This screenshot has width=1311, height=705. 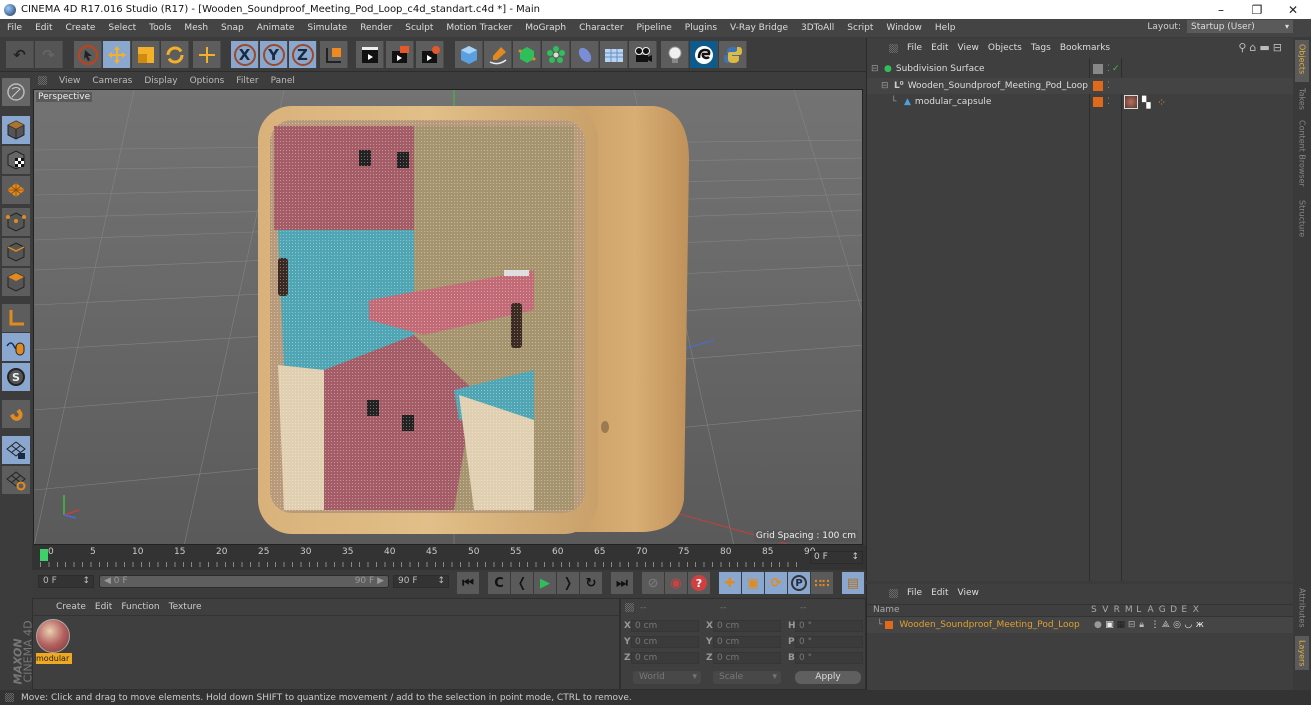 I want to click on object-row: ⊟ L⁰ Wooden_Soundproof_Meeting_Pod_Loop ⁚, so click(x=1080, y=85).